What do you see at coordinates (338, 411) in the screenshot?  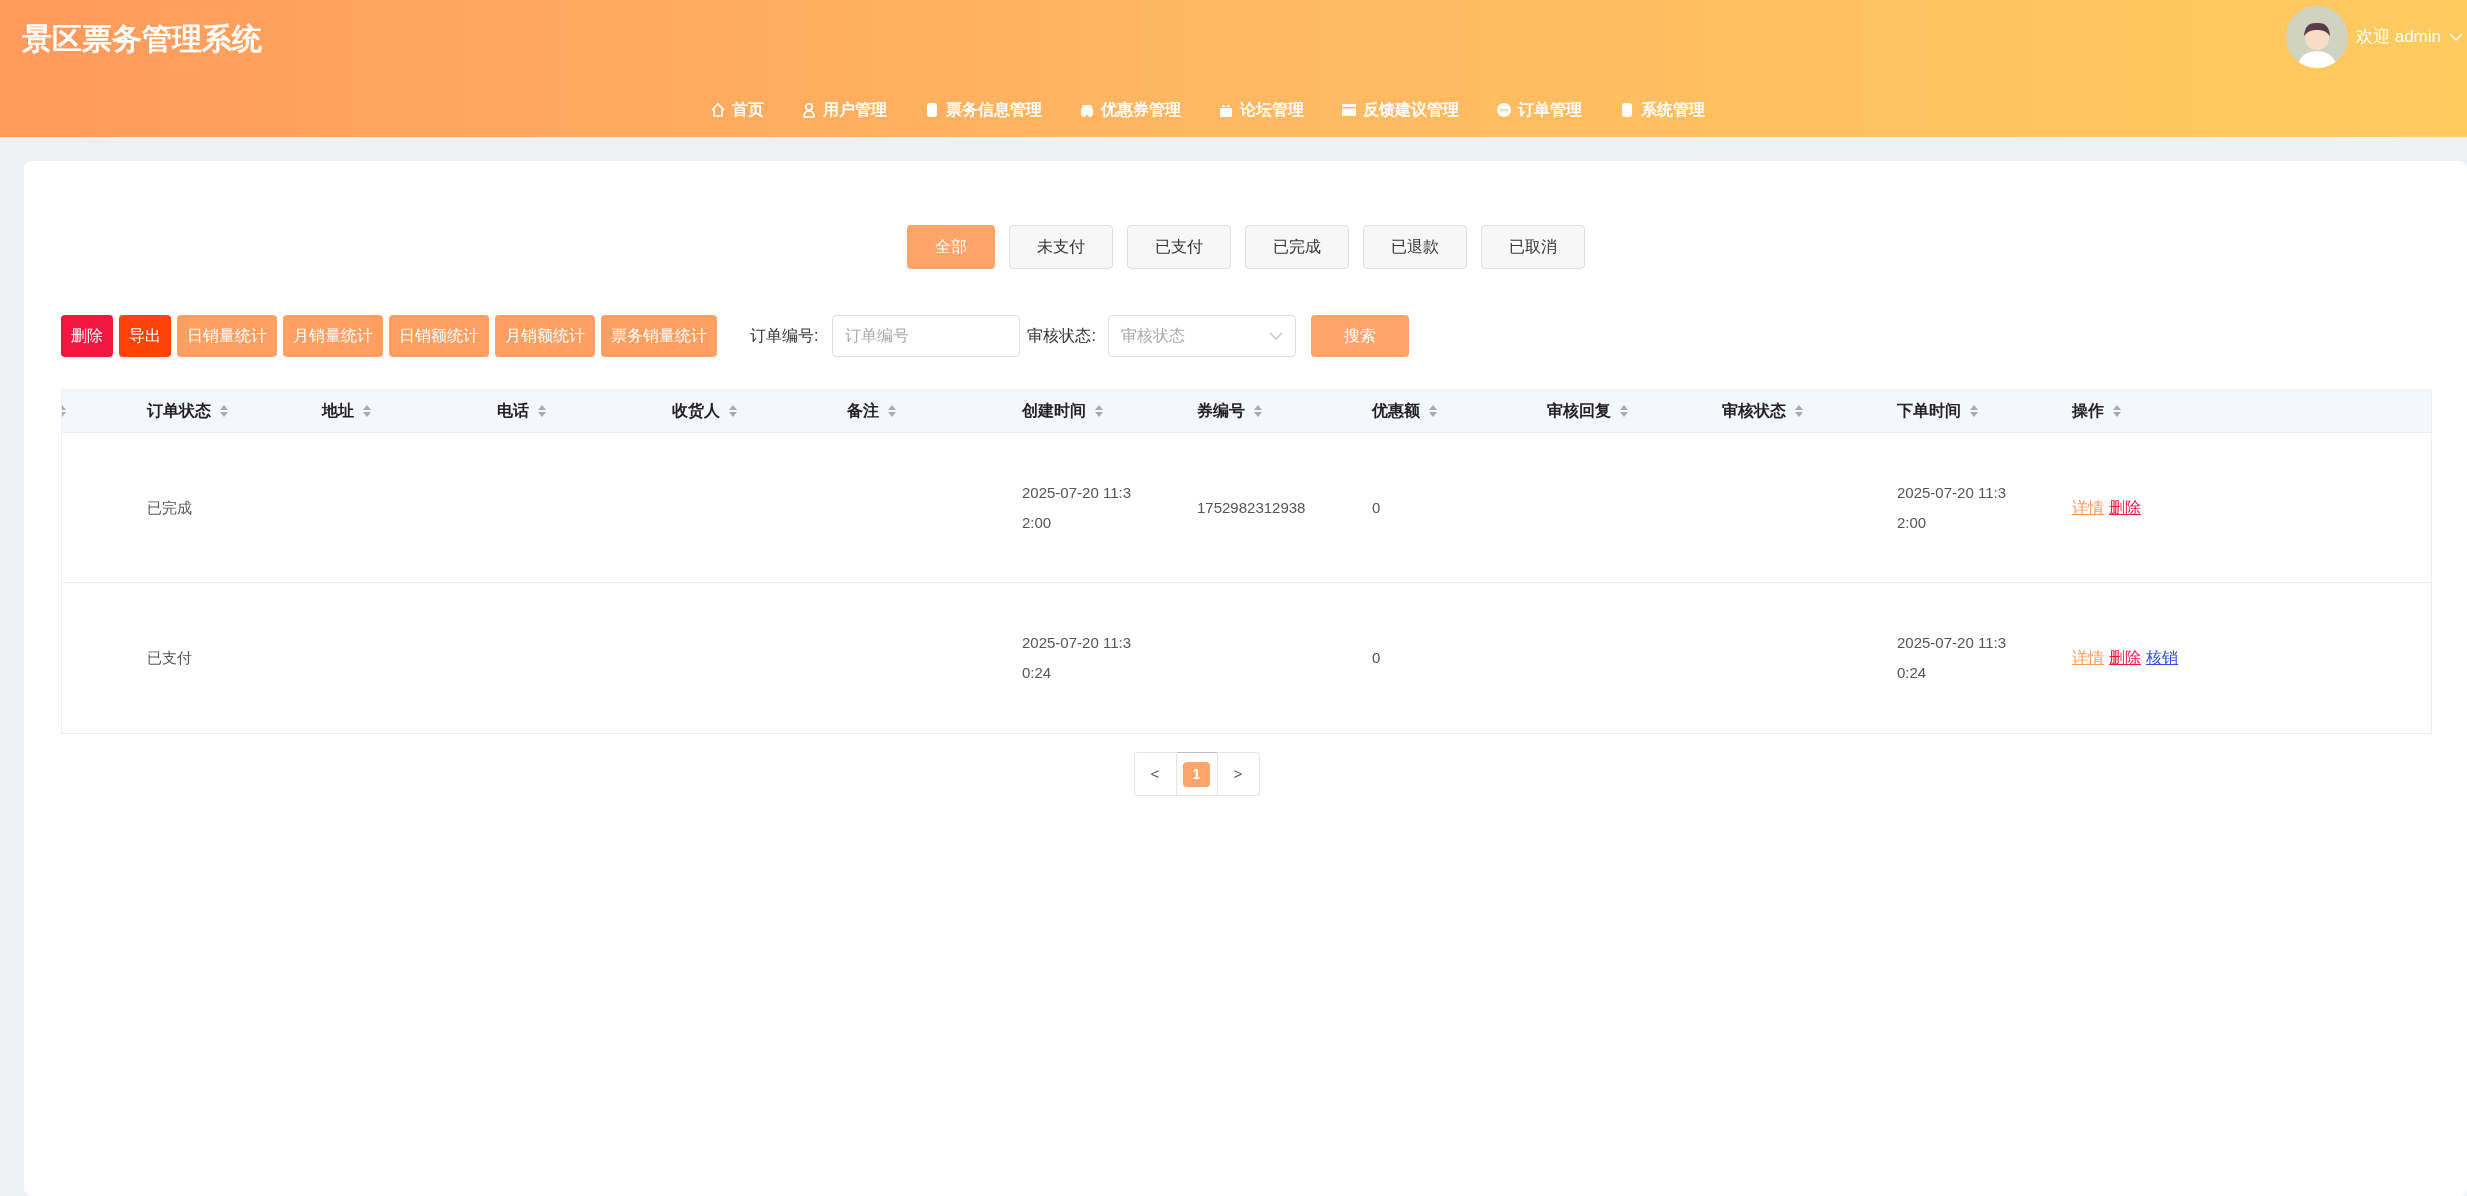 I see `column-header: 地址` at bounding box center [338, 411].